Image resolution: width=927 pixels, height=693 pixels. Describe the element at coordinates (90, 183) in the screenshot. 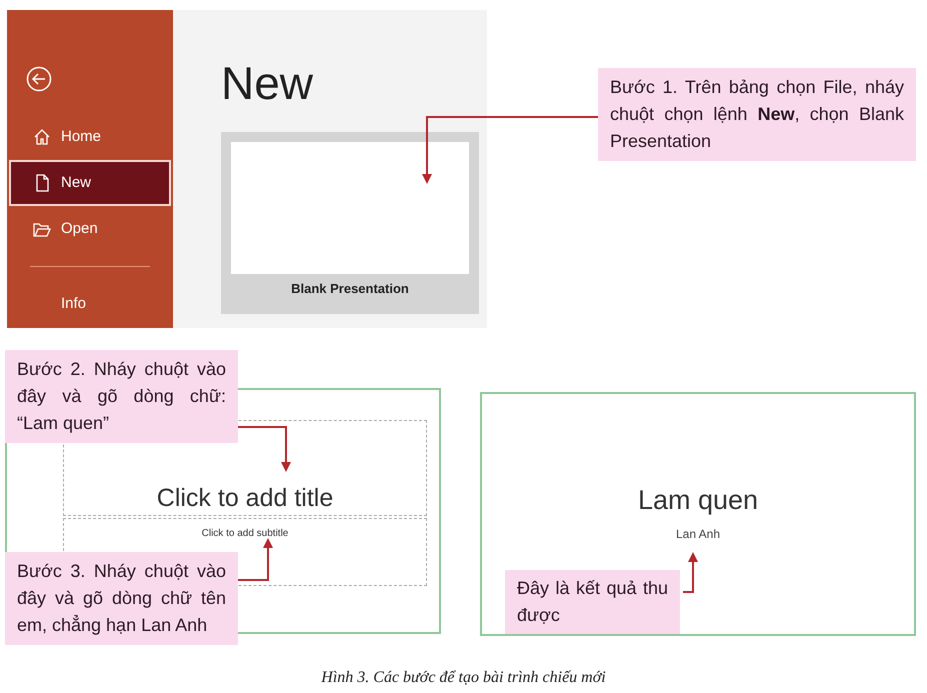

I see `menu-item: New` at that location.